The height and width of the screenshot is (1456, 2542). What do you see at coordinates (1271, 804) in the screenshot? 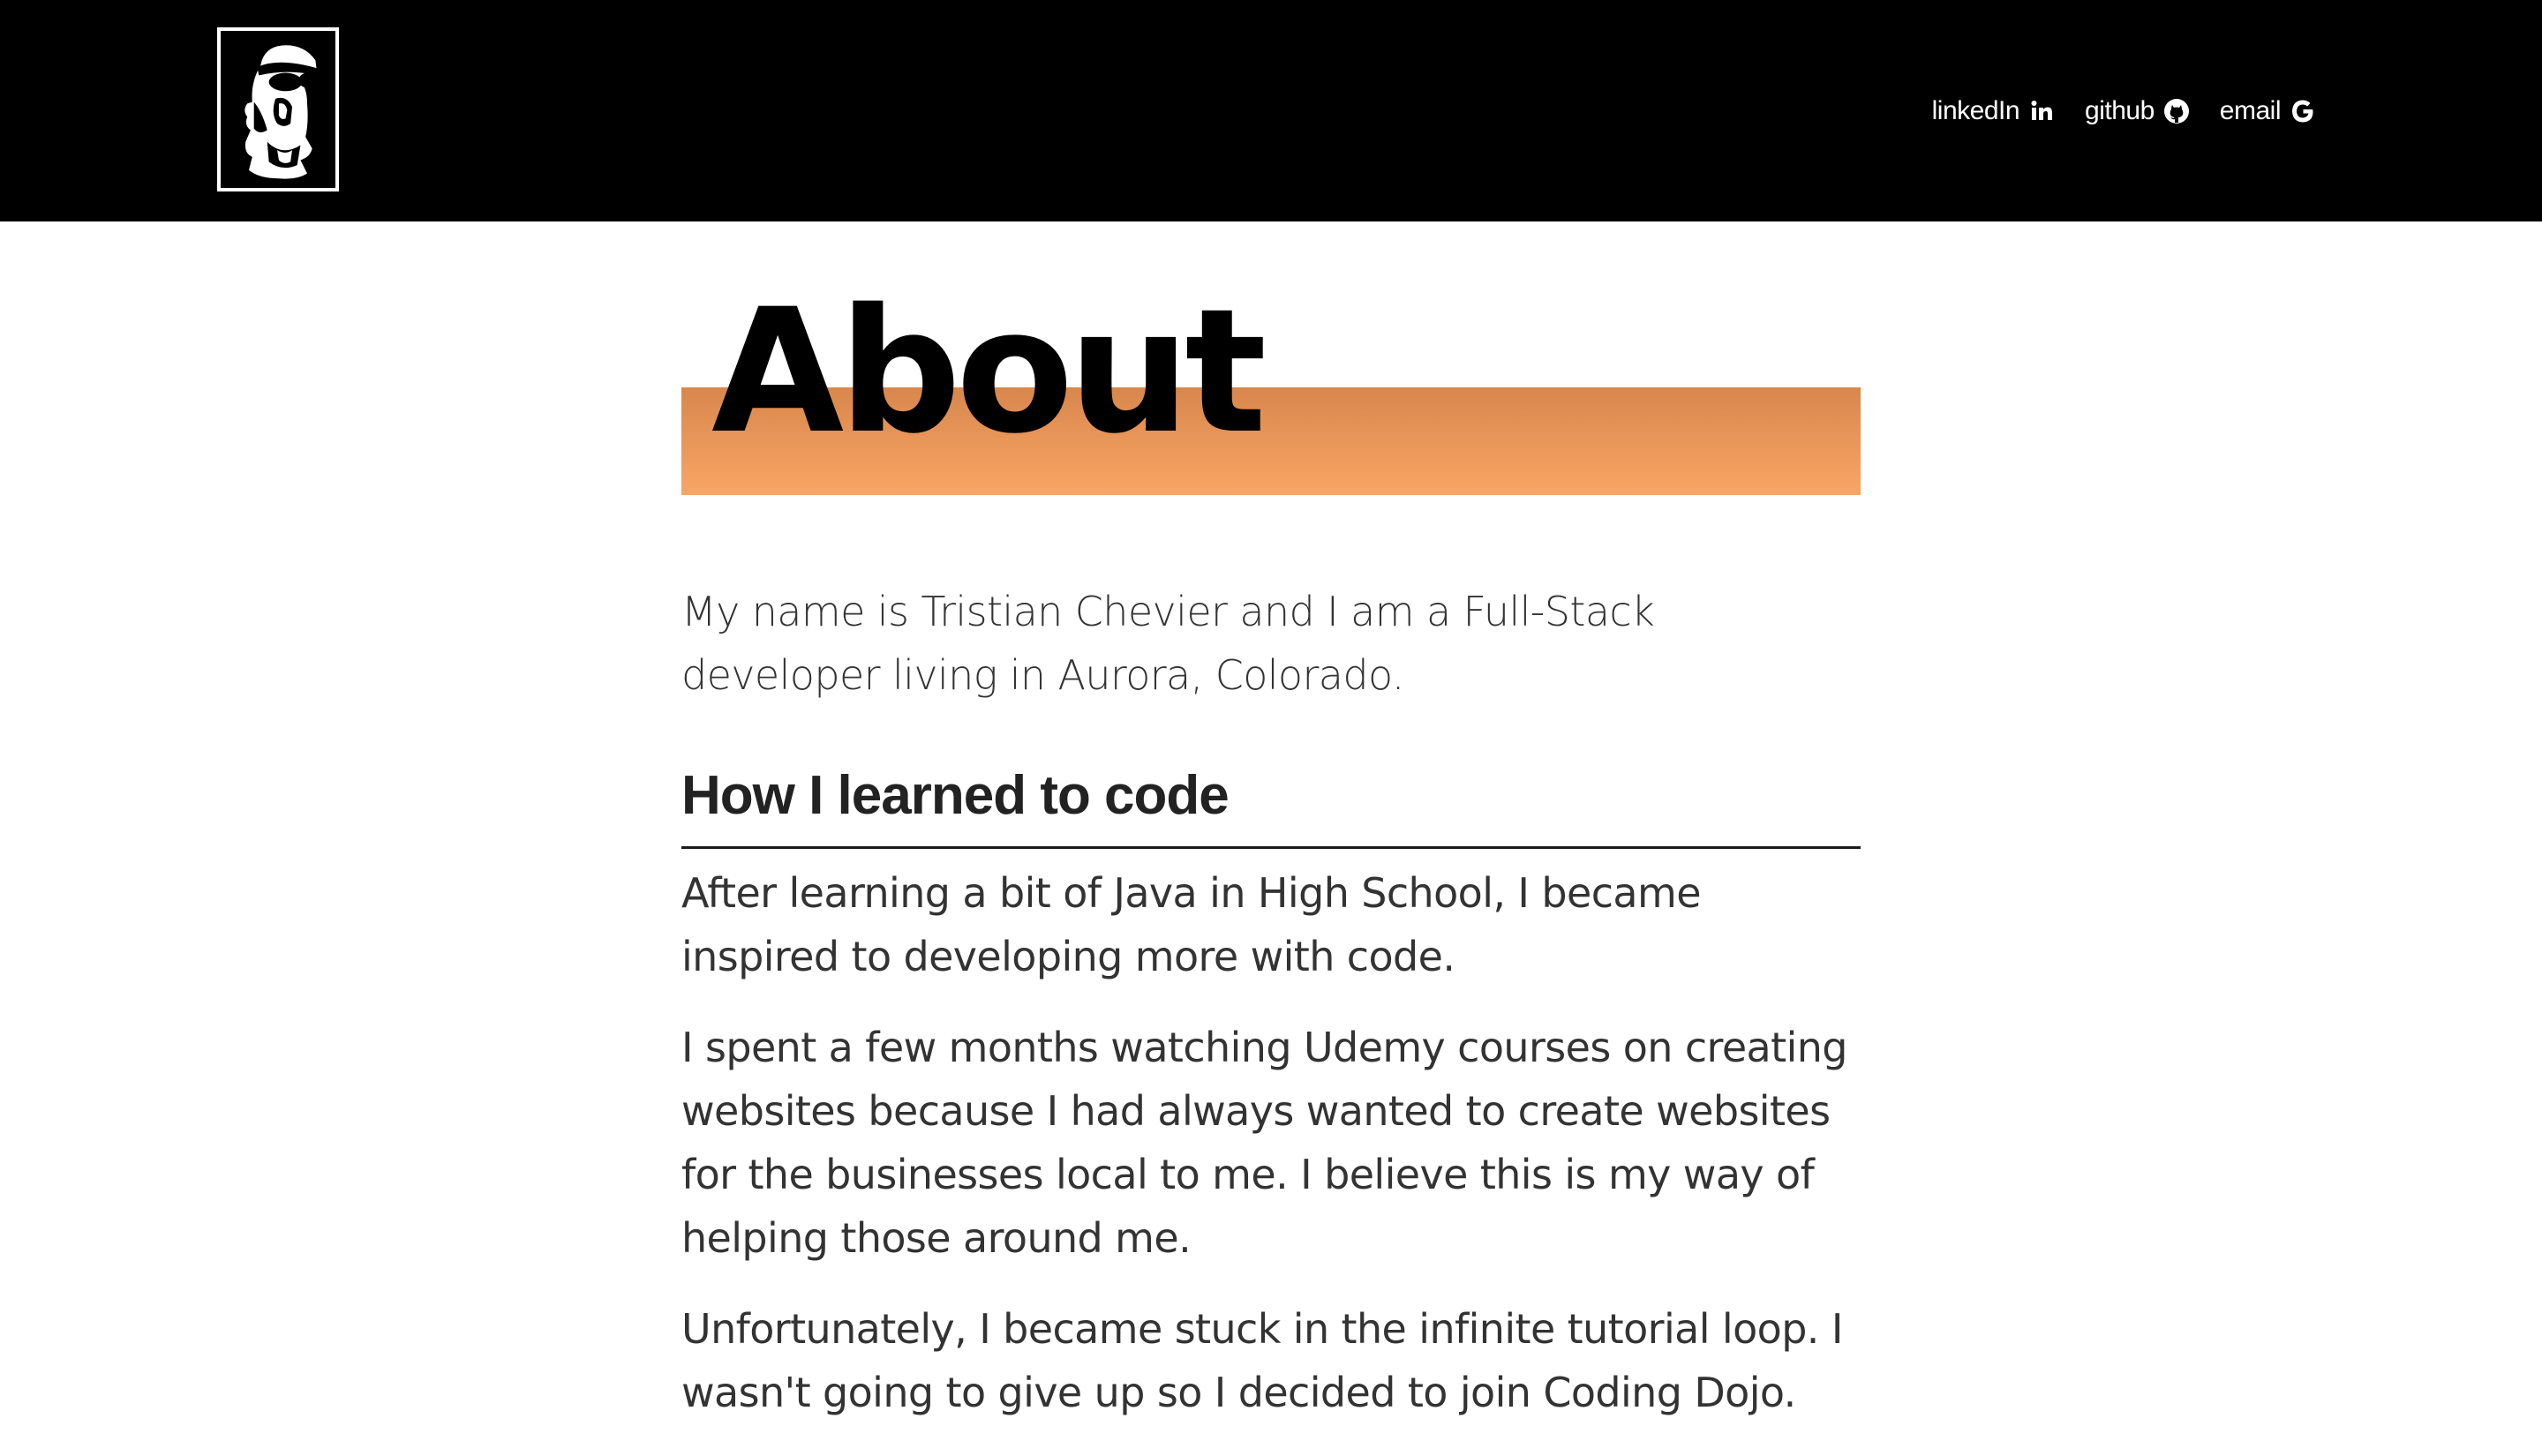
I see `section-heading: How I learned to code` at bounding box center [1271, 804].